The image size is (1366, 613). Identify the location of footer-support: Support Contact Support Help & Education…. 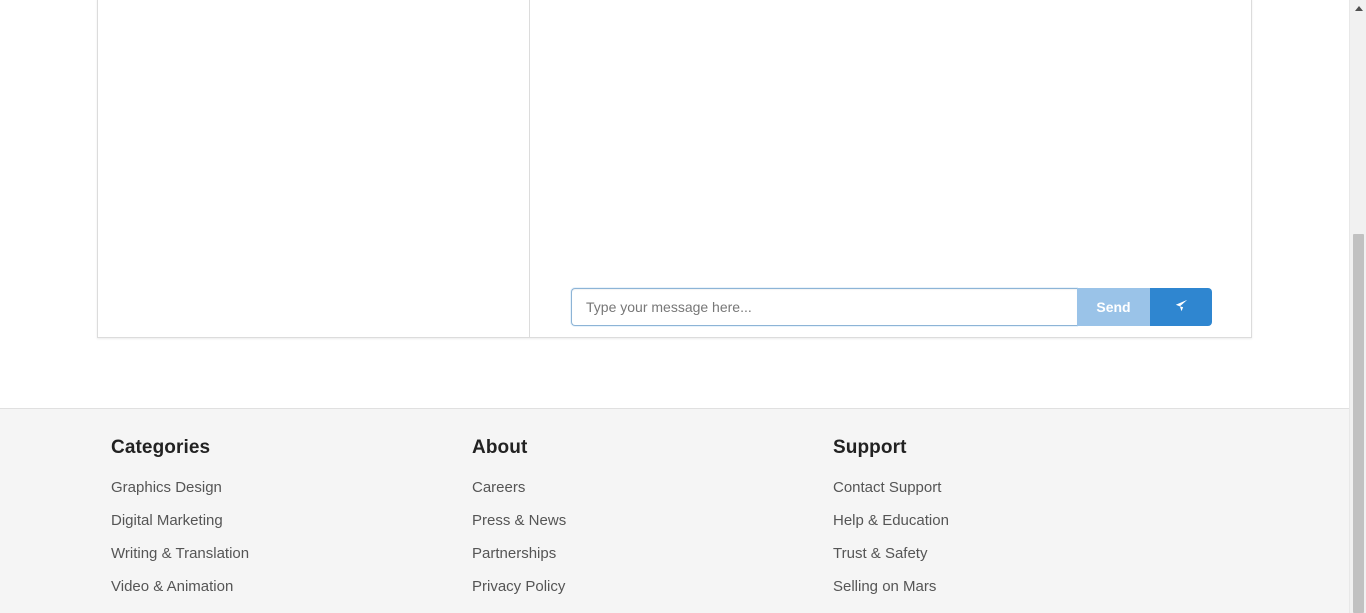
(891, 523).